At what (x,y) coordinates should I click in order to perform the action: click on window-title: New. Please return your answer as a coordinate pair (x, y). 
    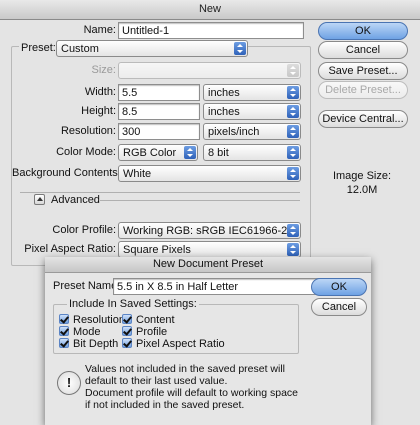
    Looking at the image, I should click on (210, 10).